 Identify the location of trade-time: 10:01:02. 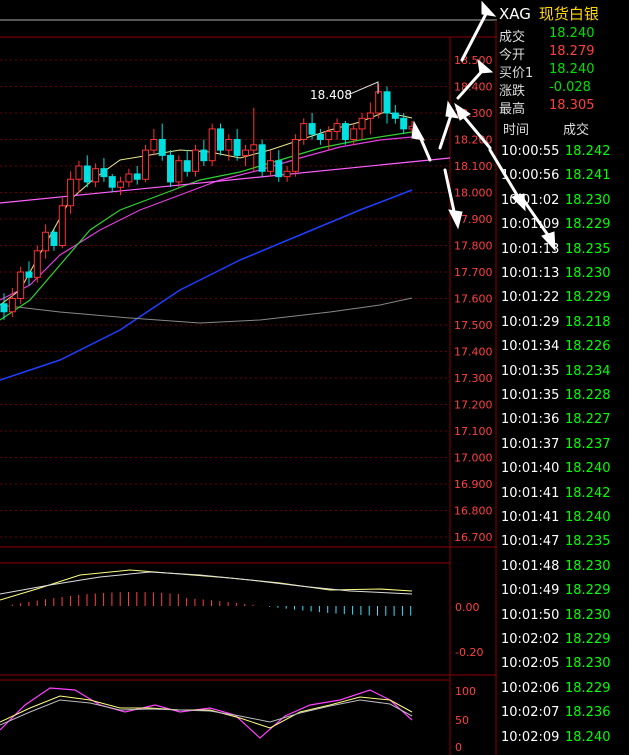
(530, 200).